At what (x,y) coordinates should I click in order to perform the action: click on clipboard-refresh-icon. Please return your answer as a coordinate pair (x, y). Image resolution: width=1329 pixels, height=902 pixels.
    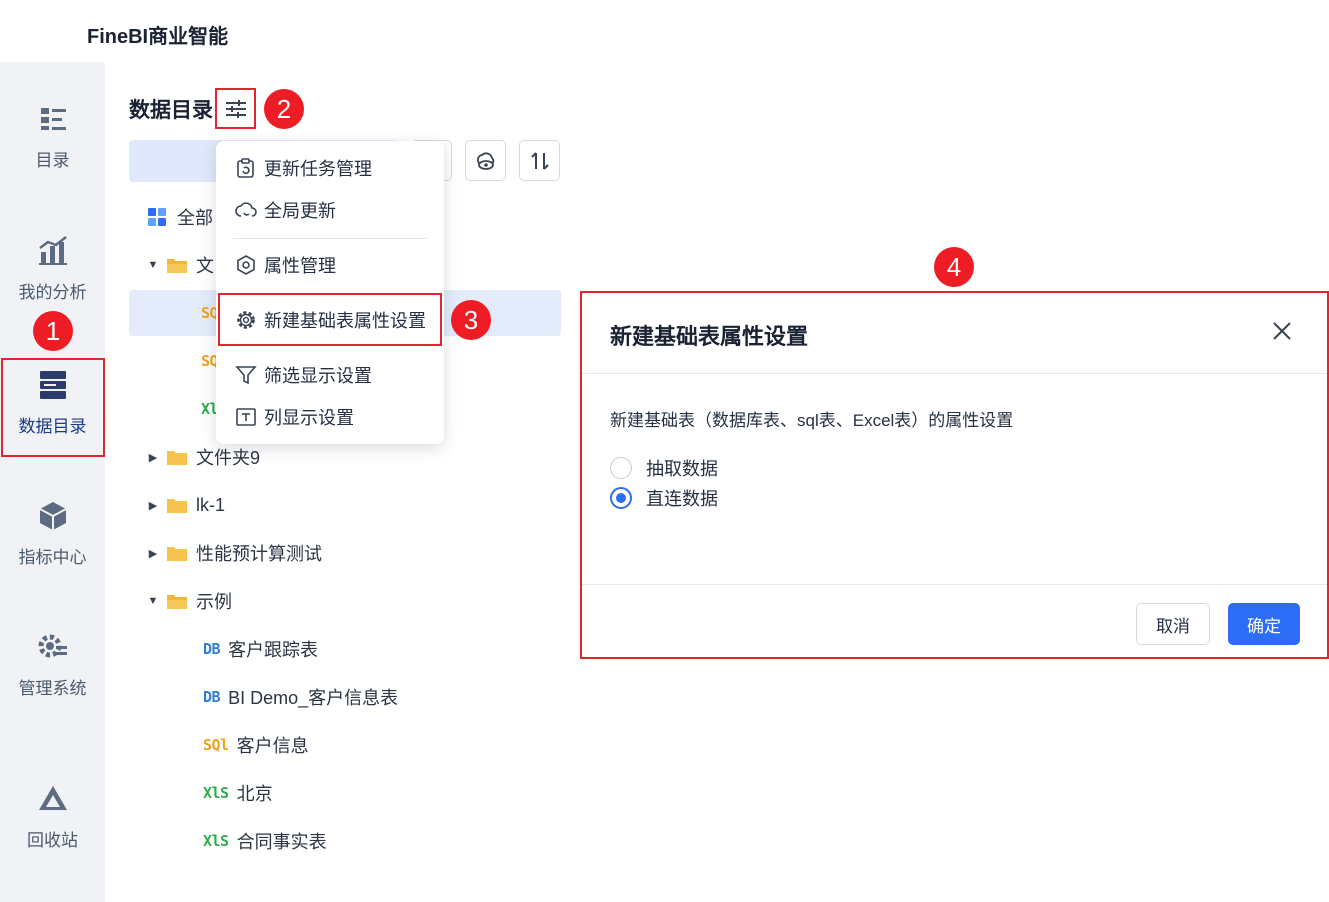
    Looking at the image, I should click on (245, 168).